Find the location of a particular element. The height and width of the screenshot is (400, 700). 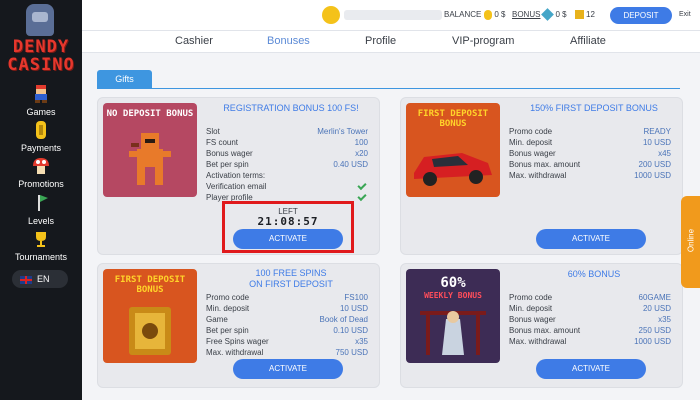

no-deposit-bonus-image: NO DEPOSIT BONUS is located at coordinates (150, 150).